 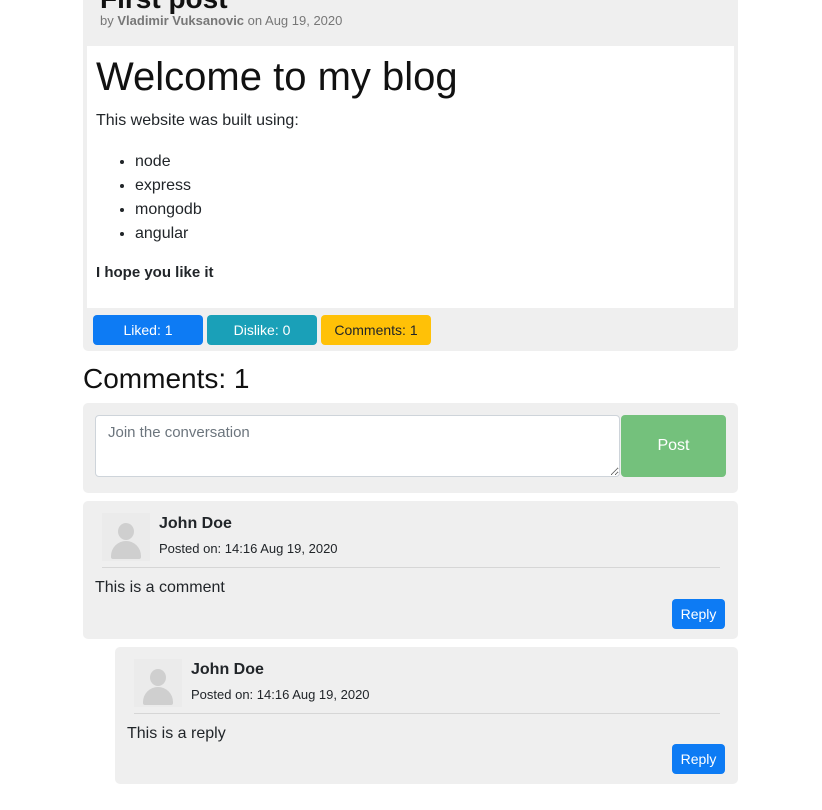 What do you see at coordinates (248, 548) in the screenshot?
I see `comment-timestamp: Posted on: 14:16 Aug 19, 2020` at bounding box center [248, 548].